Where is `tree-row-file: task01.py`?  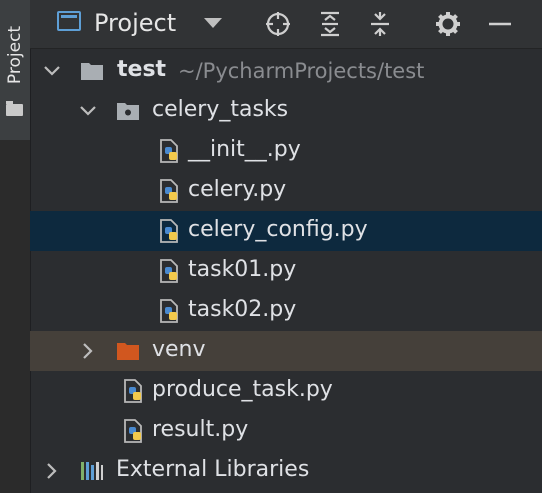 tree-row-file: task01.py is located at coordinates (286, 271).